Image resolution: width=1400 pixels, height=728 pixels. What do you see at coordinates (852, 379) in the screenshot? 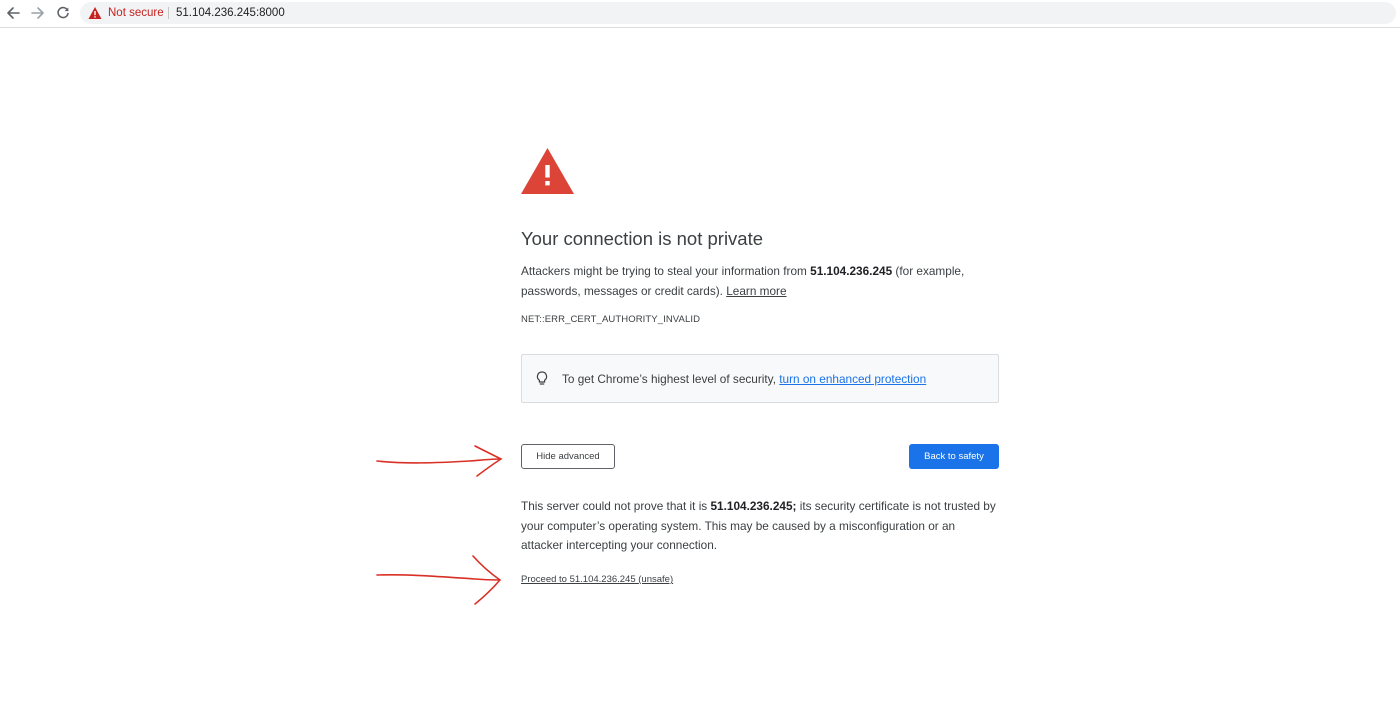
I see `enhanced-protection-link: turn on enhanced protection` at bounding box center [852, 379].